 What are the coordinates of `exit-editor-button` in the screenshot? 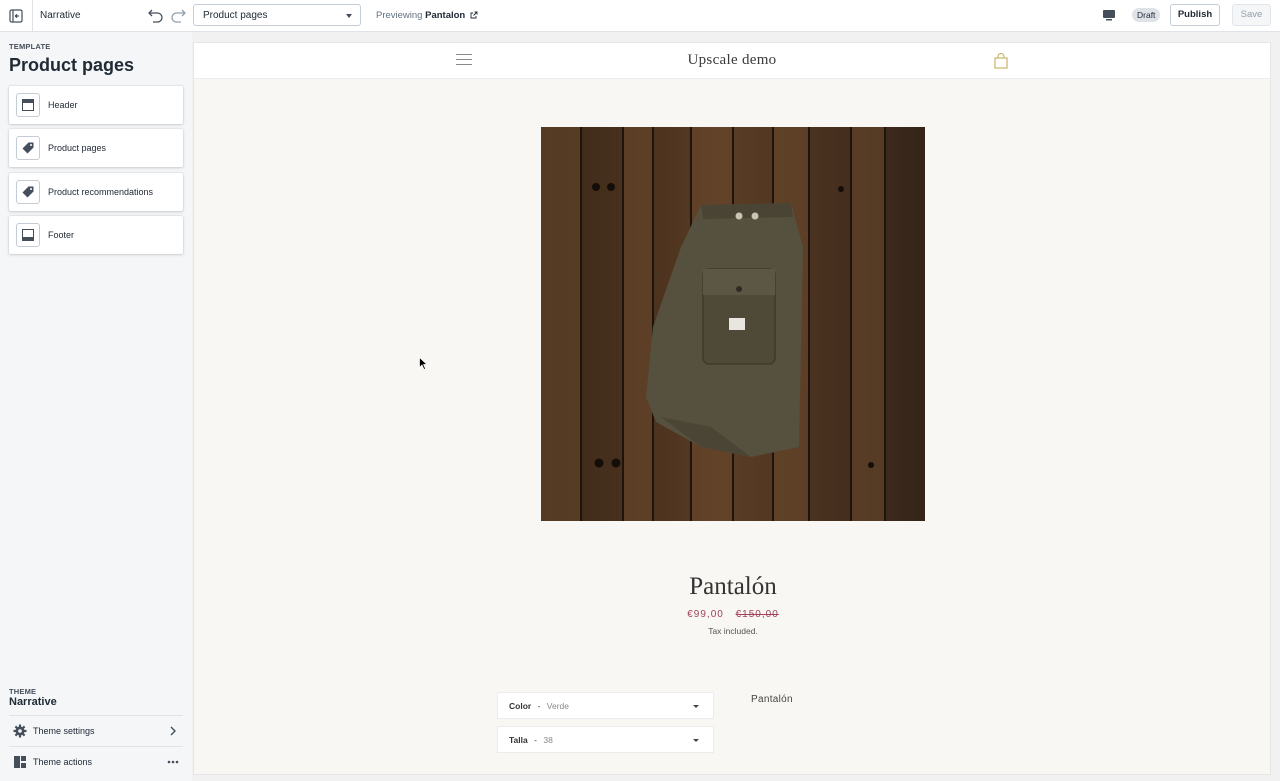 It's located at (16, 16).